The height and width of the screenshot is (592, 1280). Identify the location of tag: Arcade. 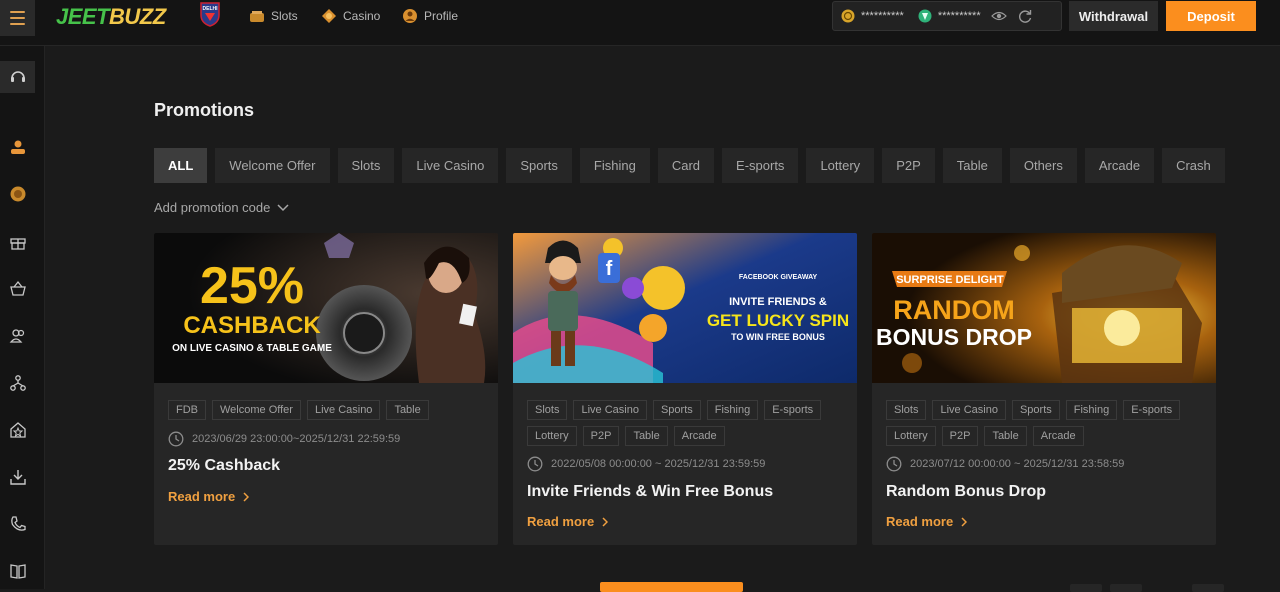
(1058, 436).